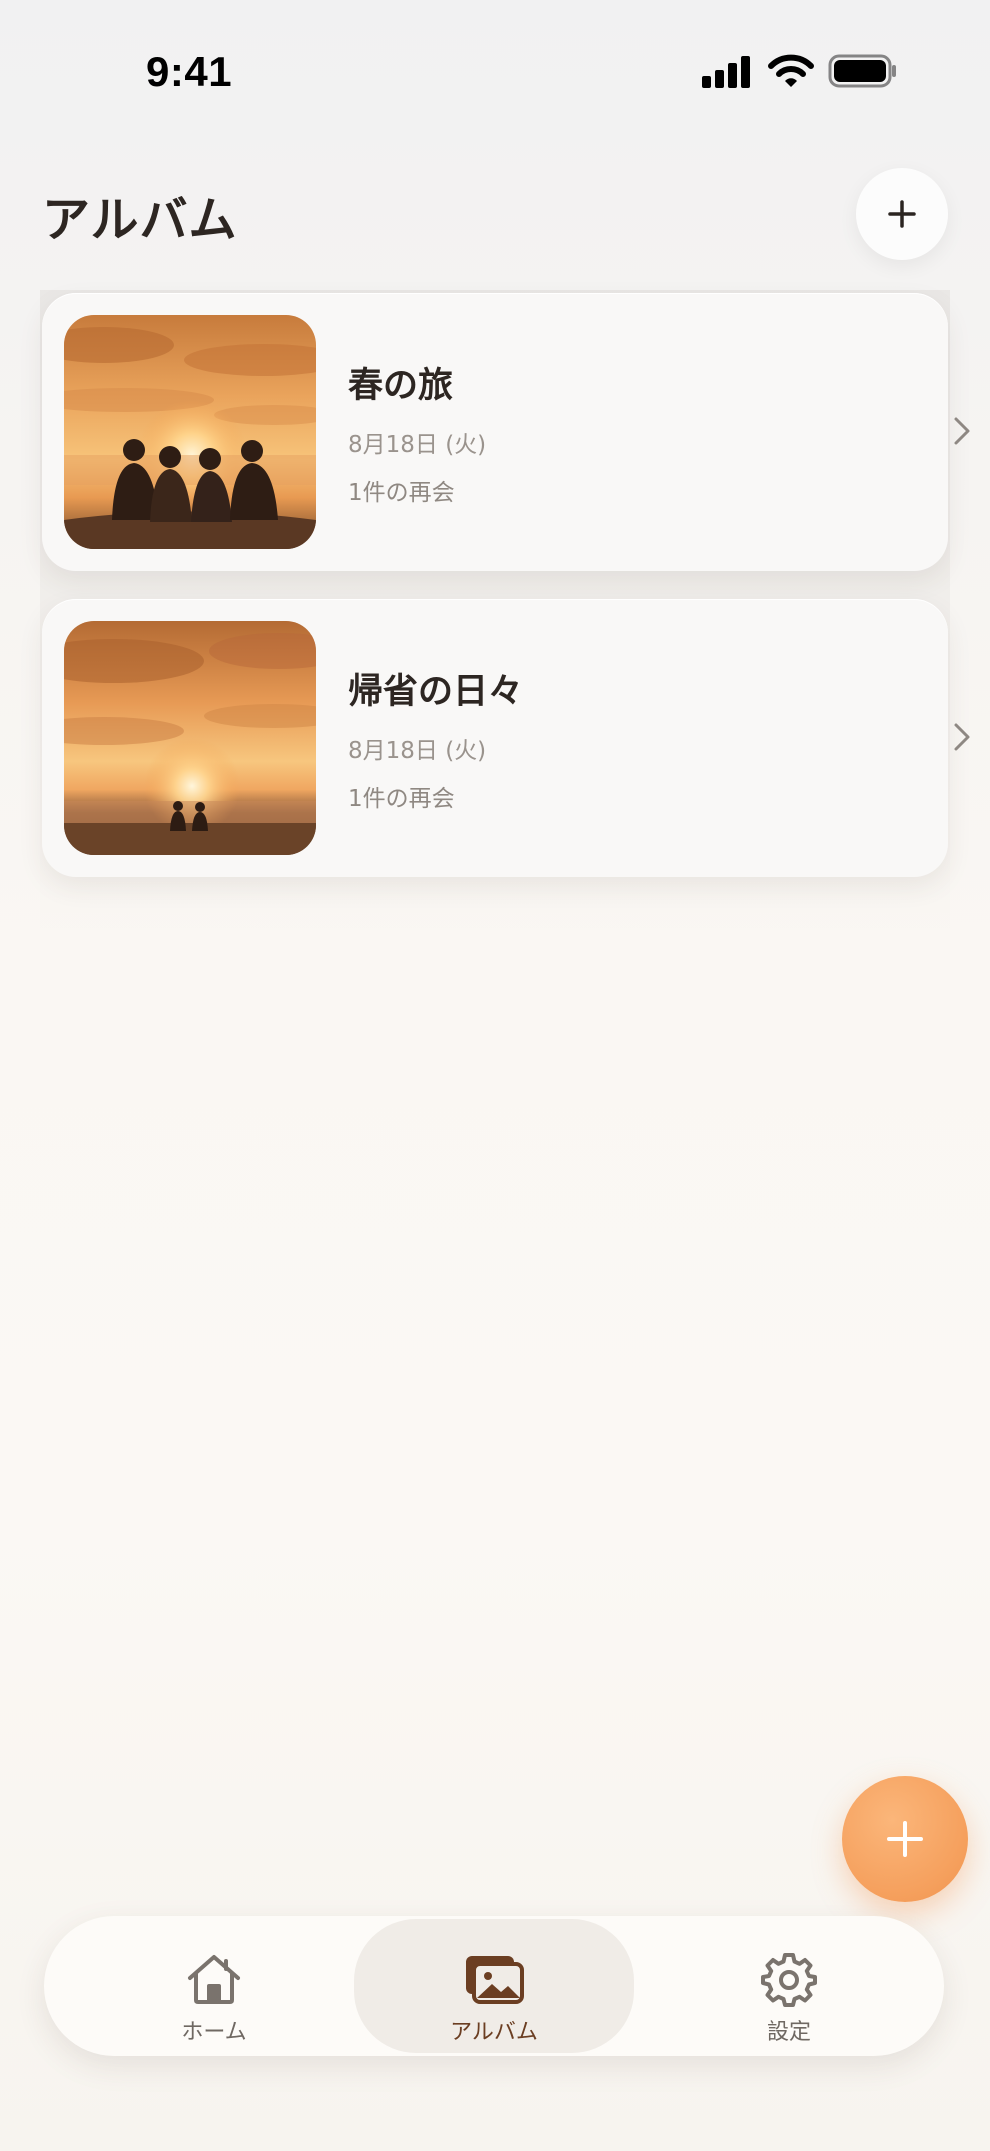 This screenshot has width=990, height=2151. Describe the element at coordinates (495, 70) in the screenshot. I see `status-bar: 9:41` at that location.